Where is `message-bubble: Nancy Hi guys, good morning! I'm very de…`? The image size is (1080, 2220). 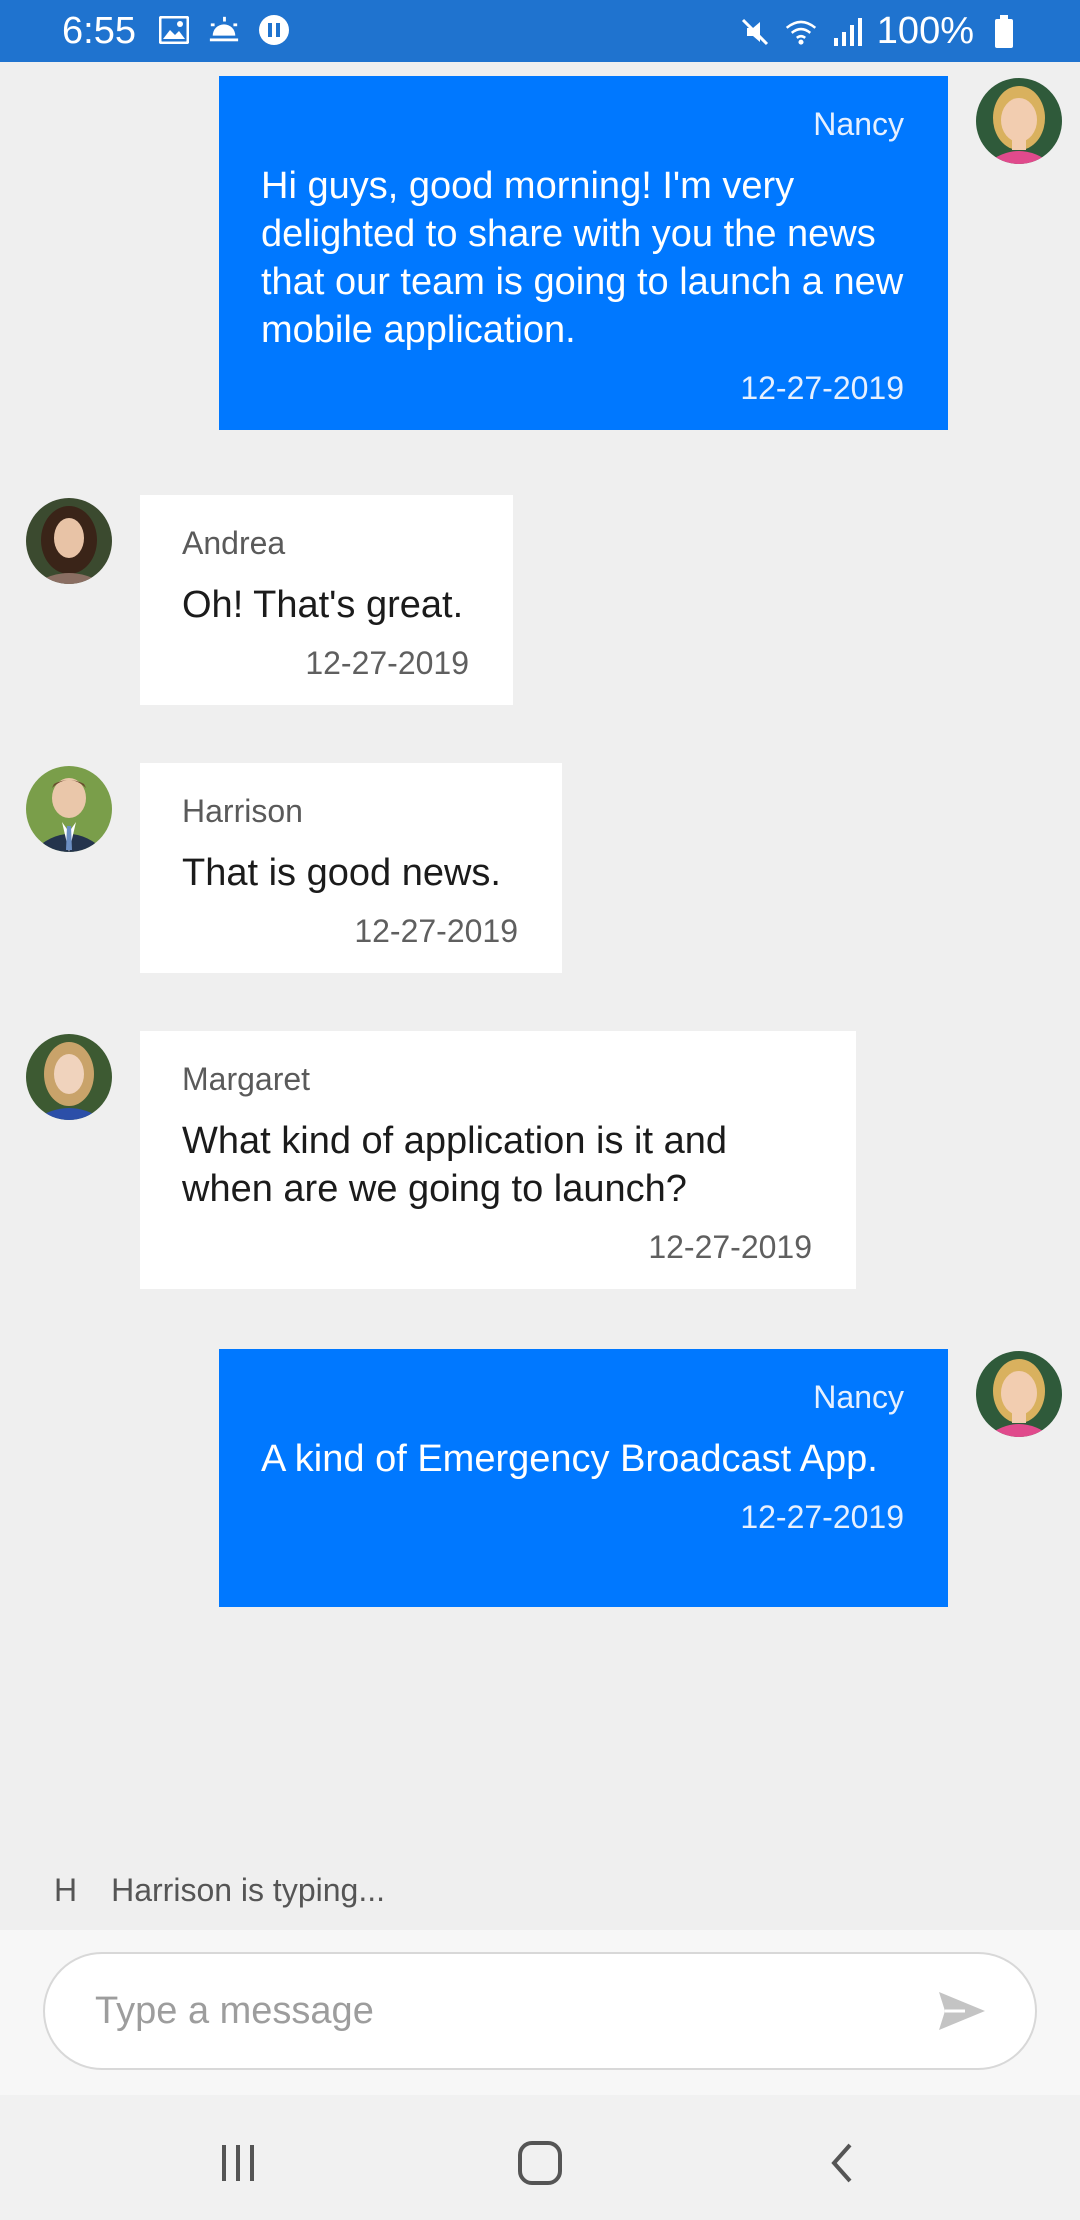
message-bubble: Nancy Hi guys, good morning! I'm very de… is located at coordinates (583, 253).